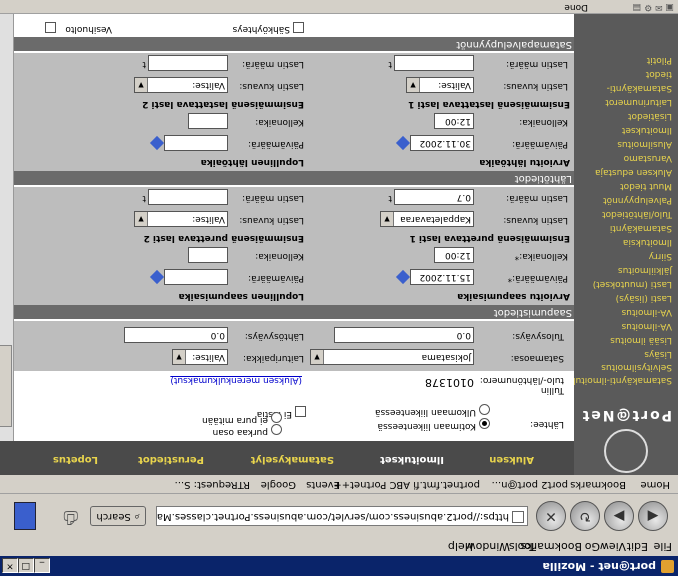 Image resolution: width=678 pixels, height=576 pixels. What do you see at coordinates (488, 546) in the screenshot?
I see `menu-window: Window` at bounding box center [488, 546].